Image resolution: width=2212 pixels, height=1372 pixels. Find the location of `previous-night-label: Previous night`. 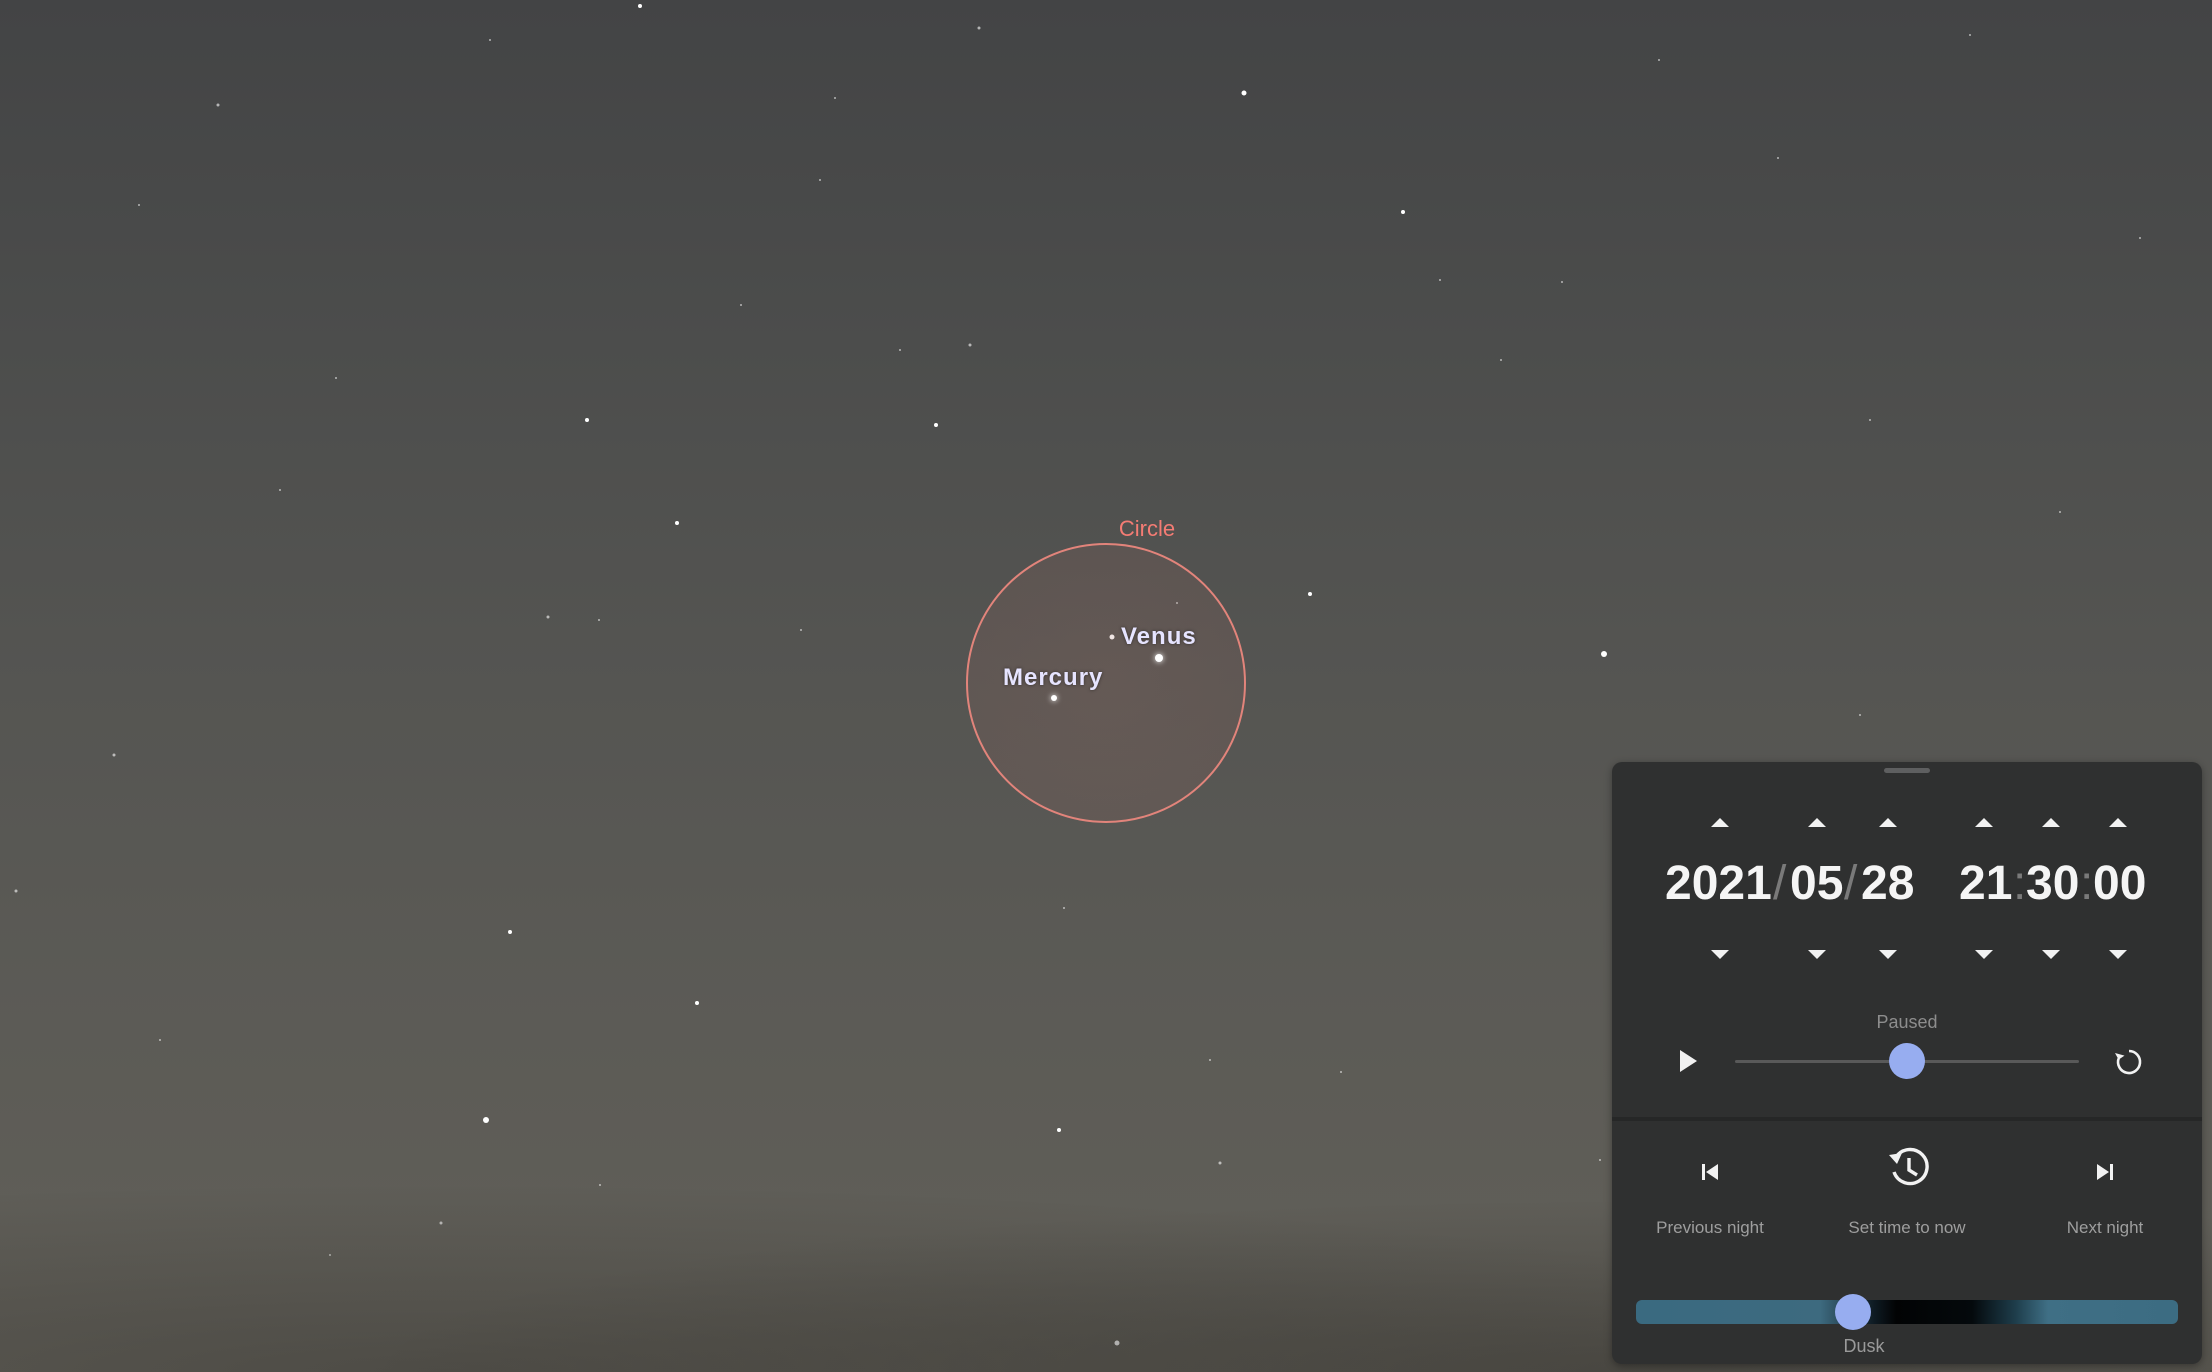

previous-night-label: Previous night is located at coordinates (1710, 1227).